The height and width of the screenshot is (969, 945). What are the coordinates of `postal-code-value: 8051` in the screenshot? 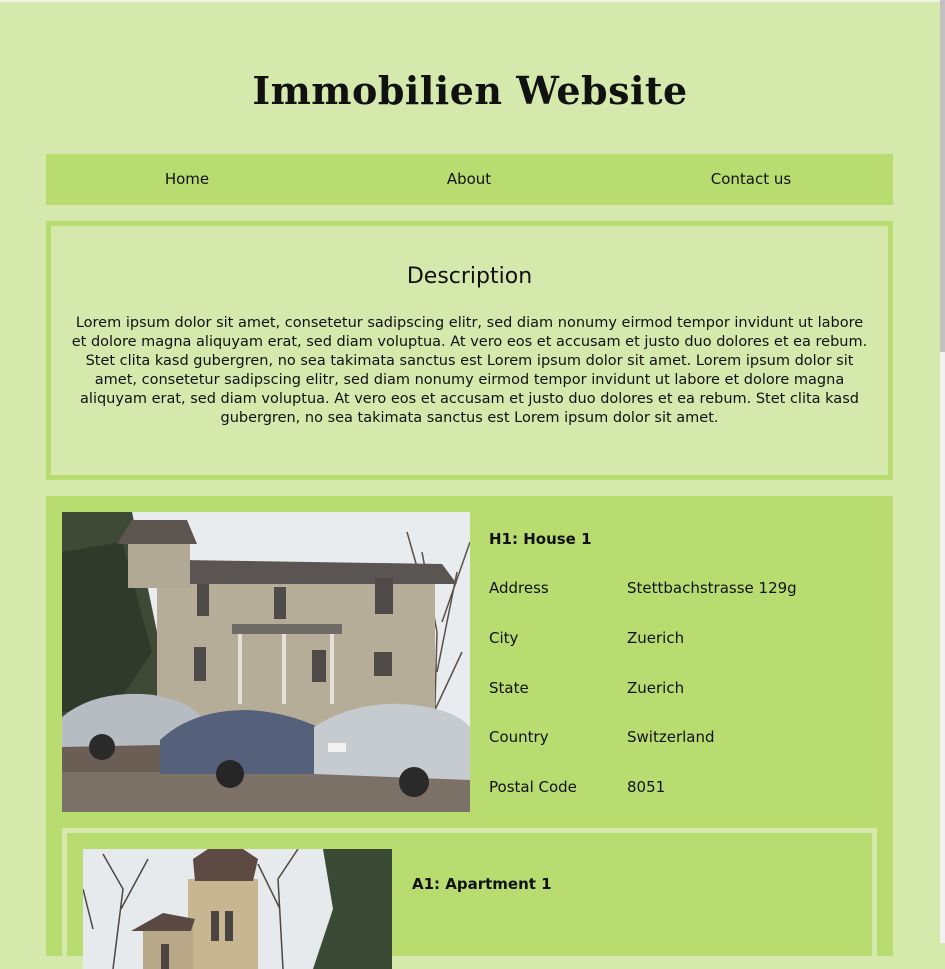 It's located at (646, 787).